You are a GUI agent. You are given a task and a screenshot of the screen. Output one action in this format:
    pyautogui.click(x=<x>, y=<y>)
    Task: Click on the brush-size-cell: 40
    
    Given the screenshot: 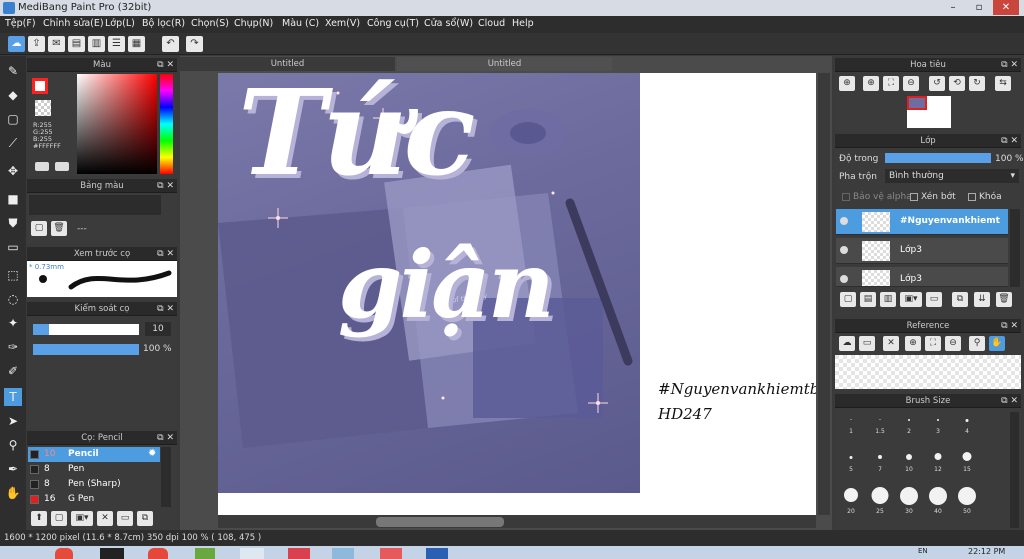 What is the action you would take?
    pyautogui.click(x=938, y=501)
    